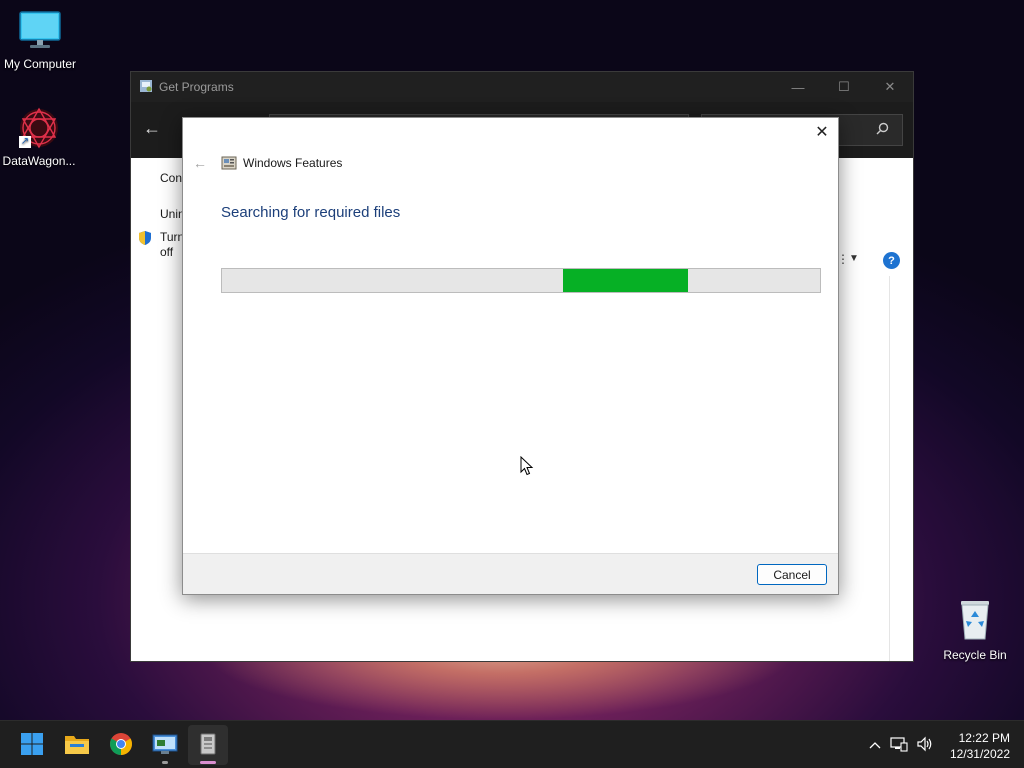 The image size is (1024, 768). Describe the element at coordinates (527, 467) in the screenshot. I see `mouse-cursor-icon` at that location.